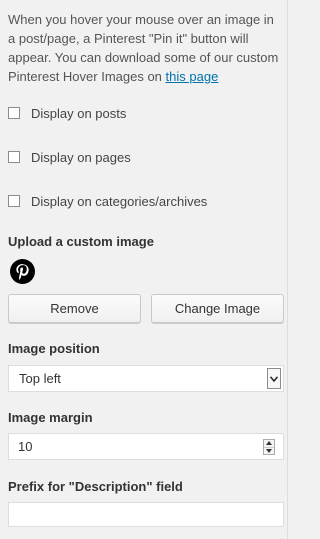 This screenshot has height=539, width=320. I want to click on prefix-description-title: Prefix for "Description" field, so click(95, 486).